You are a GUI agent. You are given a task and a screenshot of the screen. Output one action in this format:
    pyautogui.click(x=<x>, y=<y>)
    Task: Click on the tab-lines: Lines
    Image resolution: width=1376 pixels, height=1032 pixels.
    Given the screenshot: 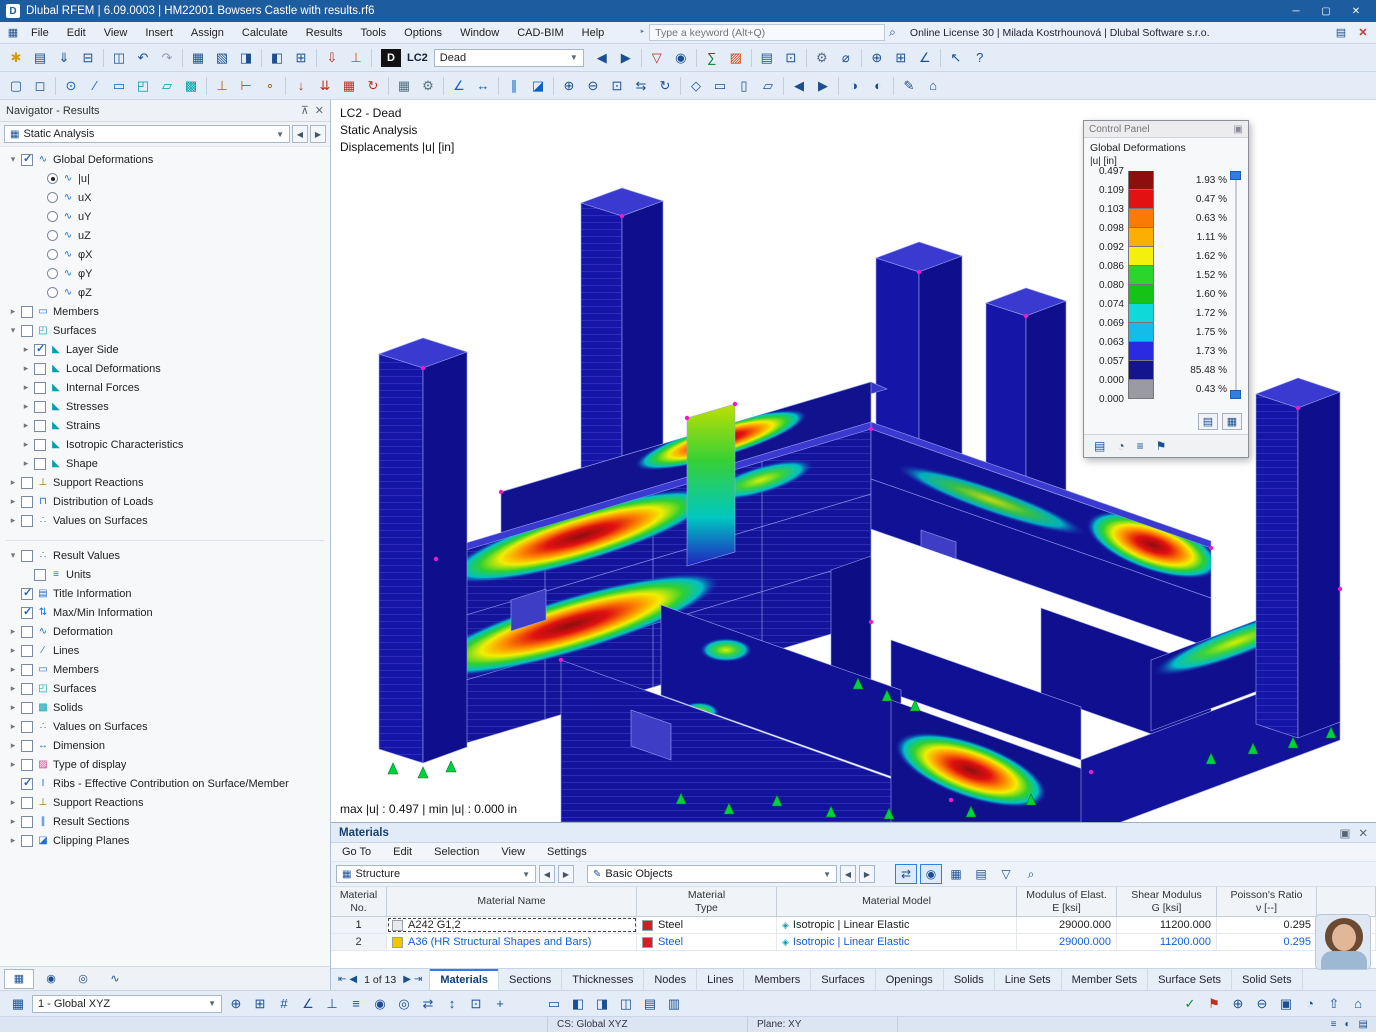 What is the action you would take?
    pyautogui.click(x=721, y=979)
    